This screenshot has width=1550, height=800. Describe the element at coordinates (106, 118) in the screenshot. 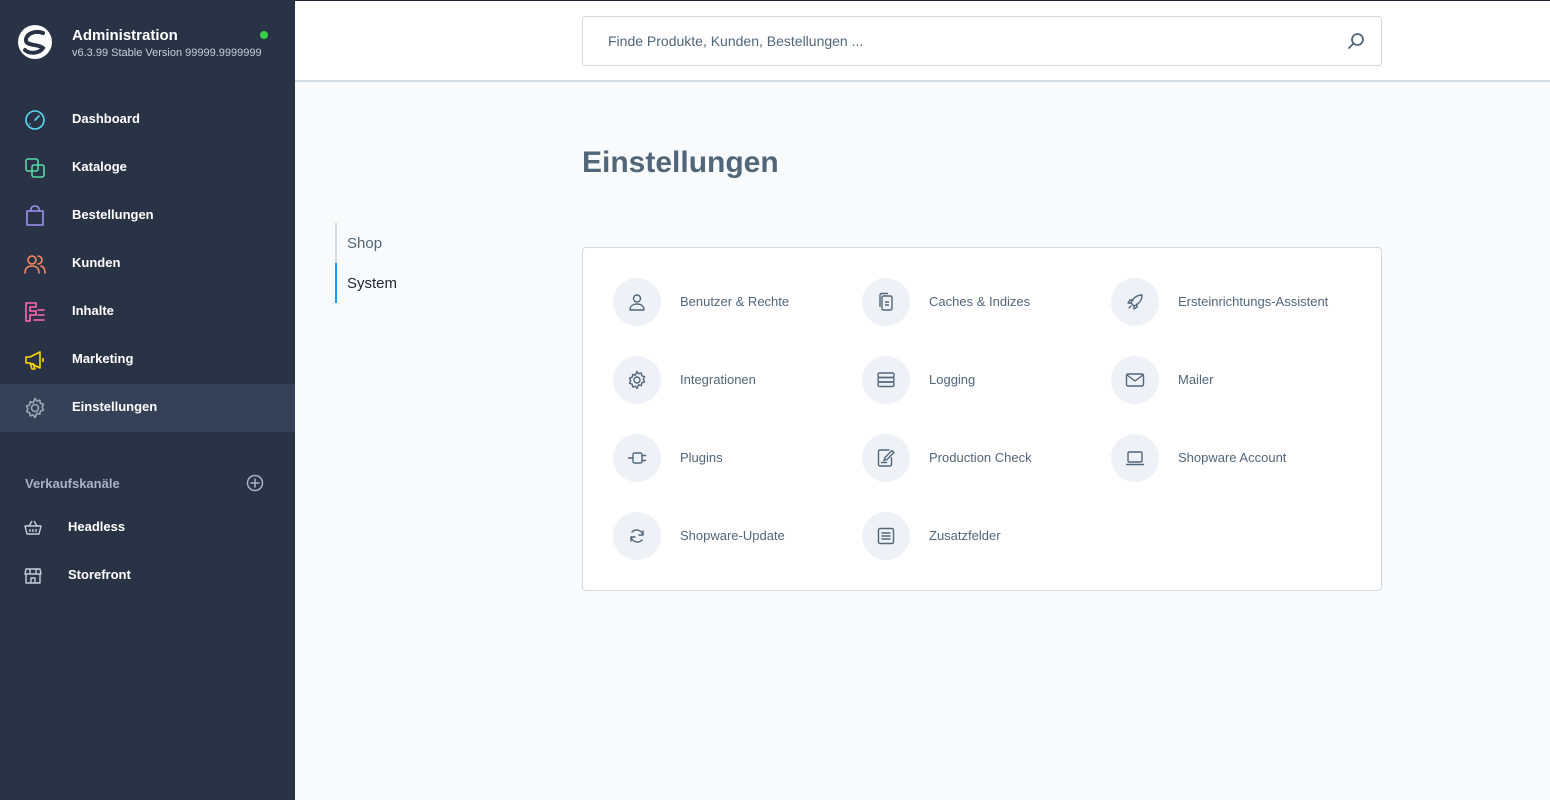

I see `sidebar-item-label: Dashboard` at that location.